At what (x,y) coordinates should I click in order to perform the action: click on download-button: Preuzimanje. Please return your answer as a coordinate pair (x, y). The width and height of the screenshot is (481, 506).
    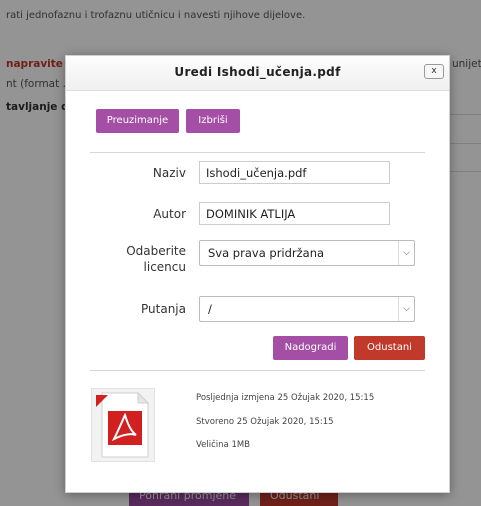
    Looking at the image, I should click on (137, 121).